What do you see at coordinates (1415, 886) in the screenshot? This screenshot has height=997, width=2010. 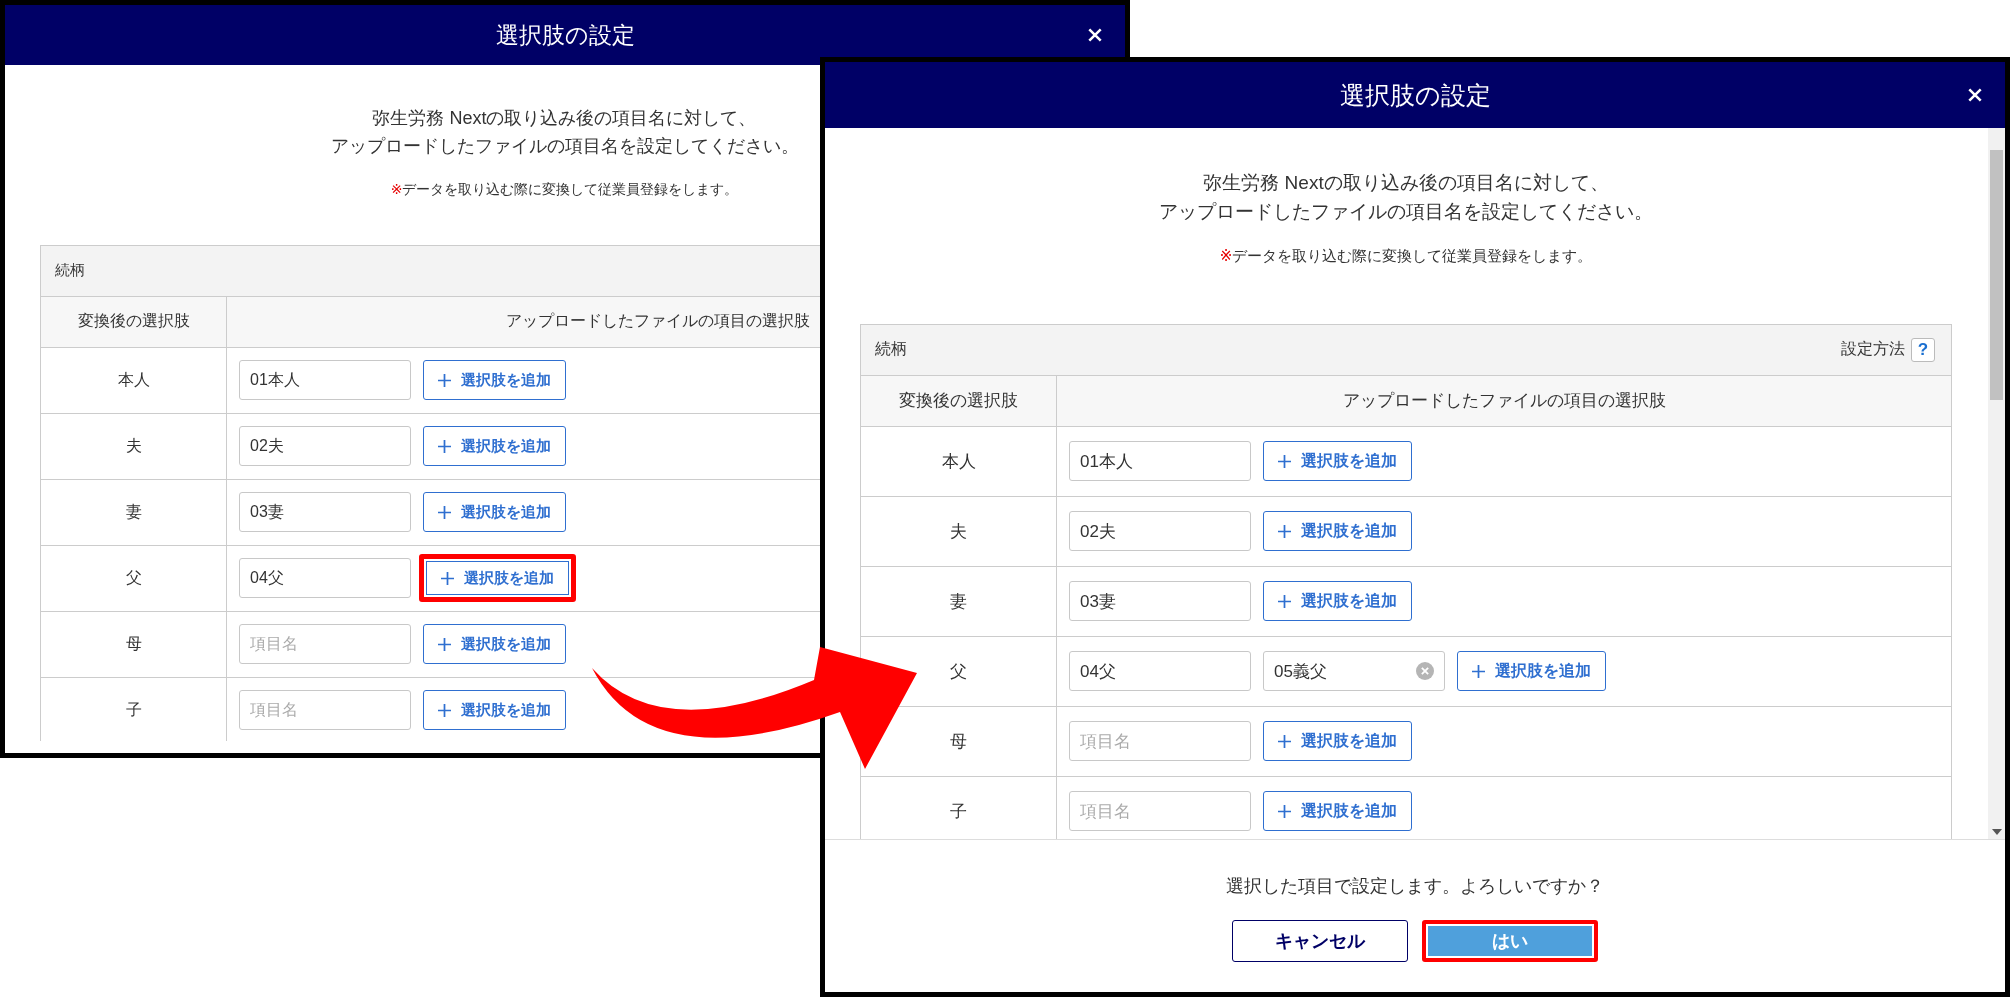 I see `confirm-text: 選択した項目で設定します。よろしいですか？` at bounding box center [1415, 886].